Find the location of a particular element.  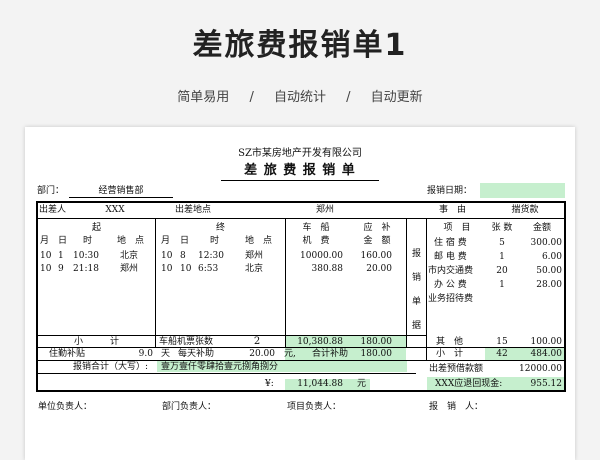

feature-easy: 简单易用 is located at coordinates (203, 97).